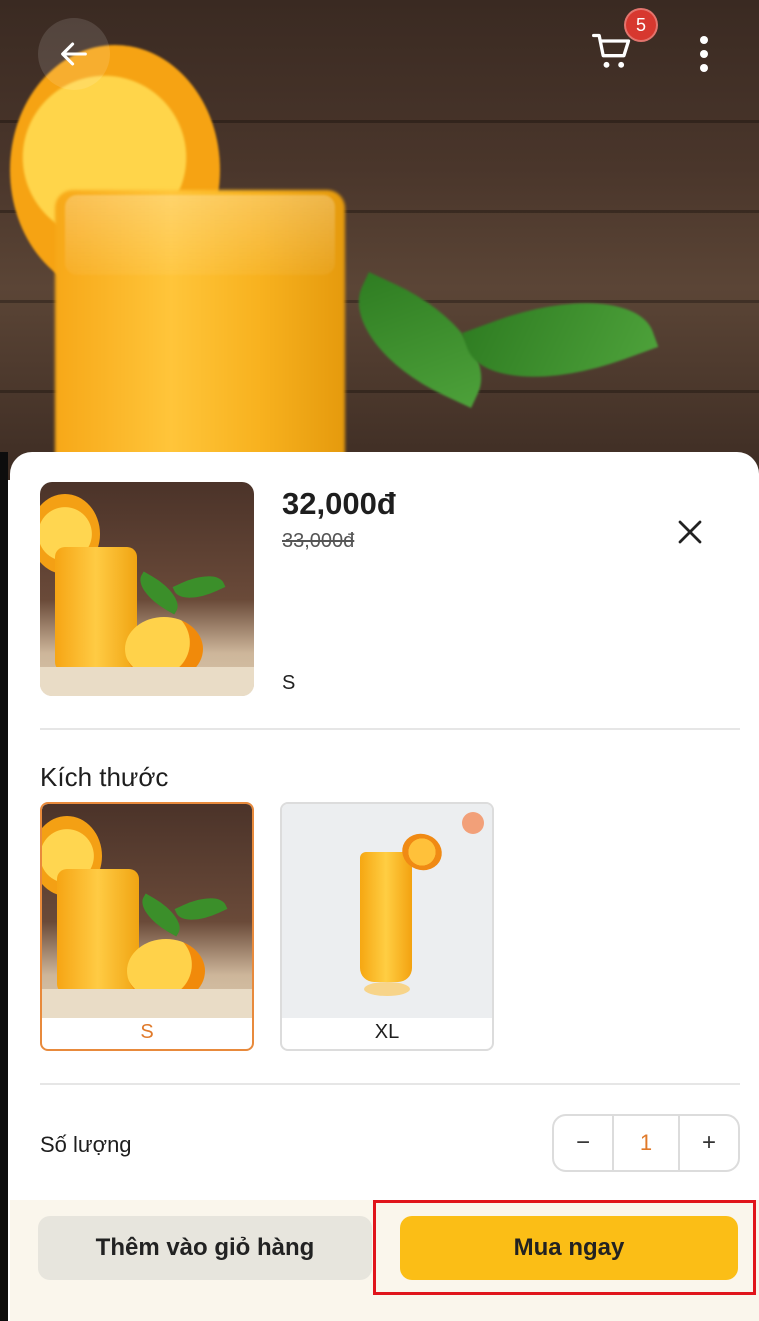 This screenshot has height=1321, width=759. What do you see at coordinates (104, 777) in the screenshot?
I see `size-section-title: Kích thước` at bounding box center [104, 777].